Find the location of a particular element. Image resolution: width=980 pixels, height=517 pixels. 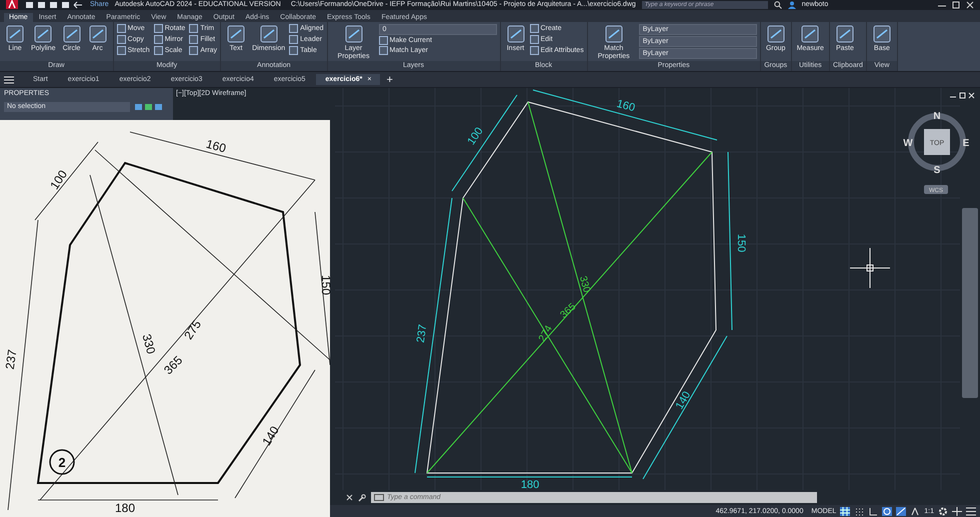

compass-letter: N is located at coordinates (937, 116).